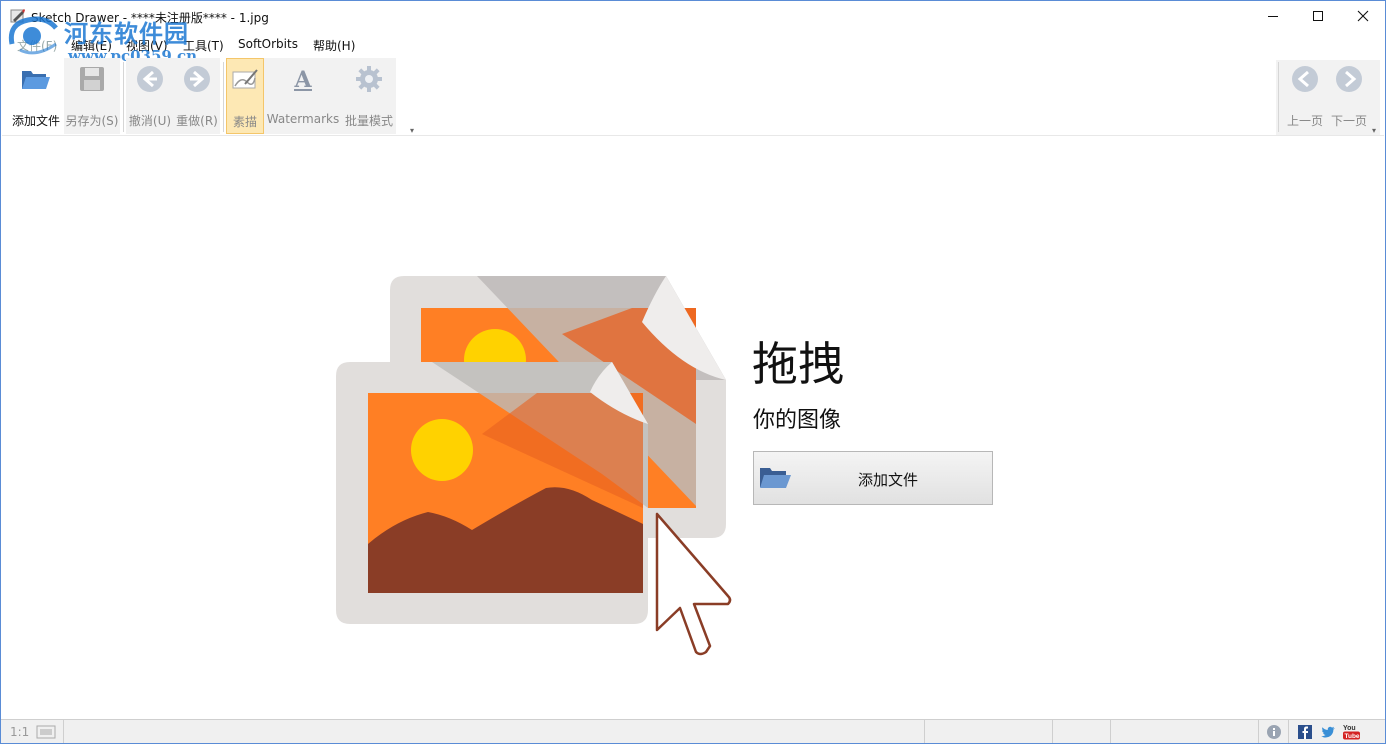 The height and width of the screenshot is (744, 1386). What do you see at coordinates (1348, 121) in the screenshot?
I see `next-page-label: 下一页` at bounding box center [1348, 121].